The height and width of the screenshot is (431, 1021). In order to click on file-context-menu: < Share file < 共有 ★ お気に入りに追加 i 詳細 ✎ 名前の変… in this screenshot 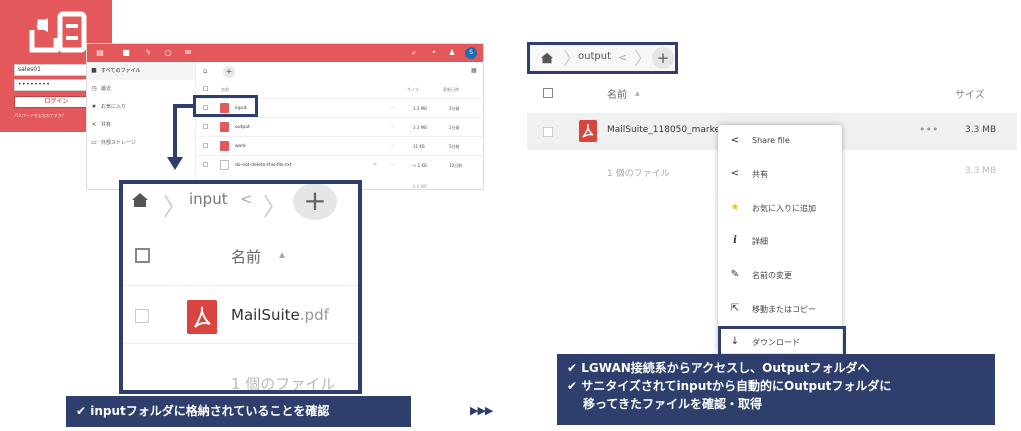, I will do `click(780, 239)`.